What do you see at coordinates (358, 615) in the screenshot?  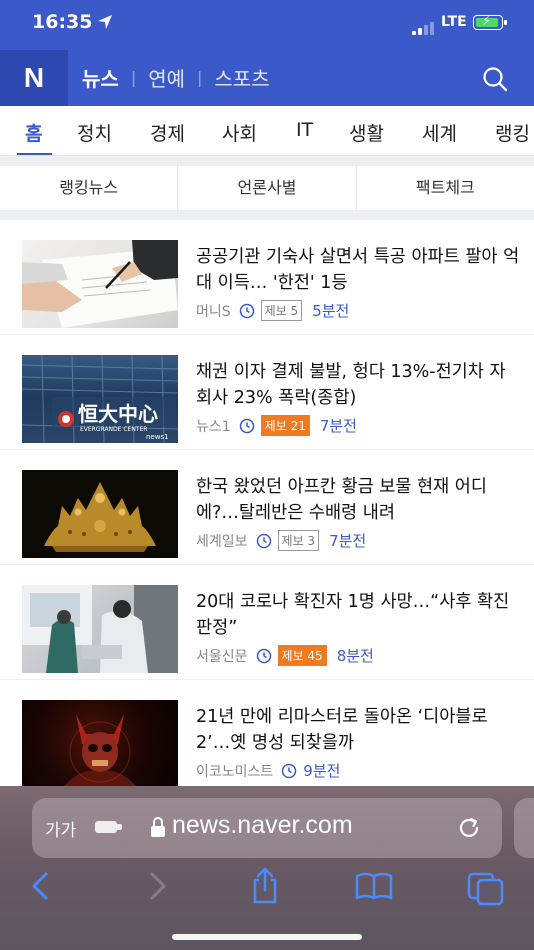 I see `news-title: 20대 코로나 확진자 1명 사망…“사후 확진 판정”` at bounding box center [358, 615].